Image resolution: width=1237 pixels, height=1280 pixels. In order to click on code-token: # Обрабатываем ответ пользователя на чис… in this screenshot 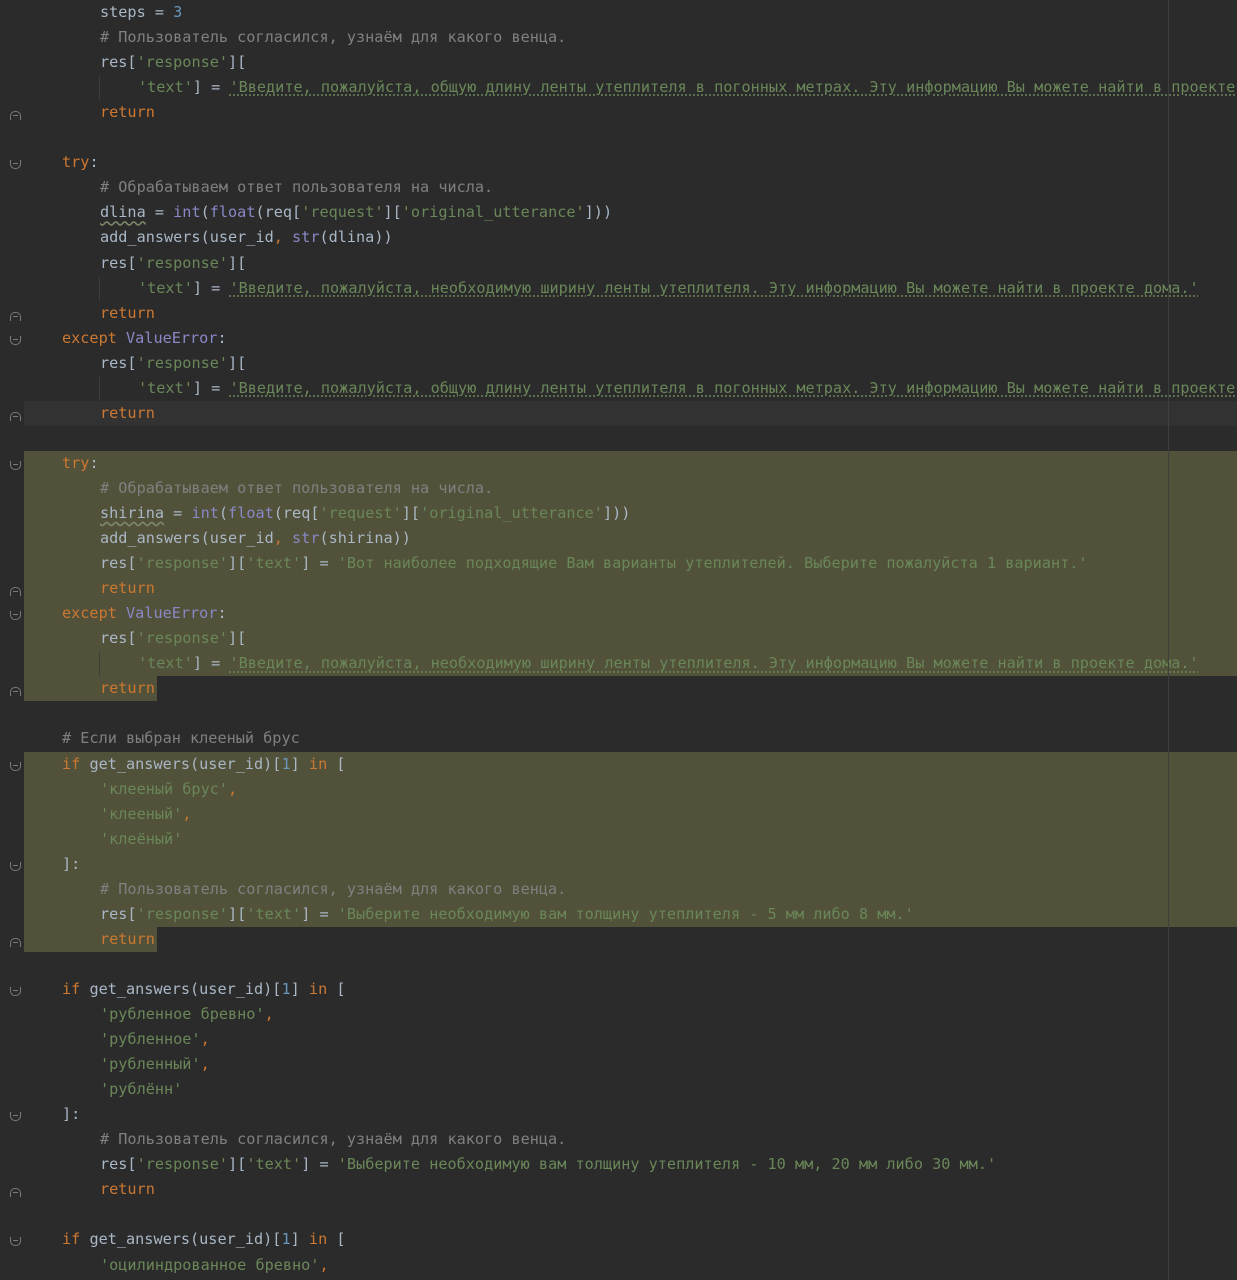, I will do `click(297, 487)`.